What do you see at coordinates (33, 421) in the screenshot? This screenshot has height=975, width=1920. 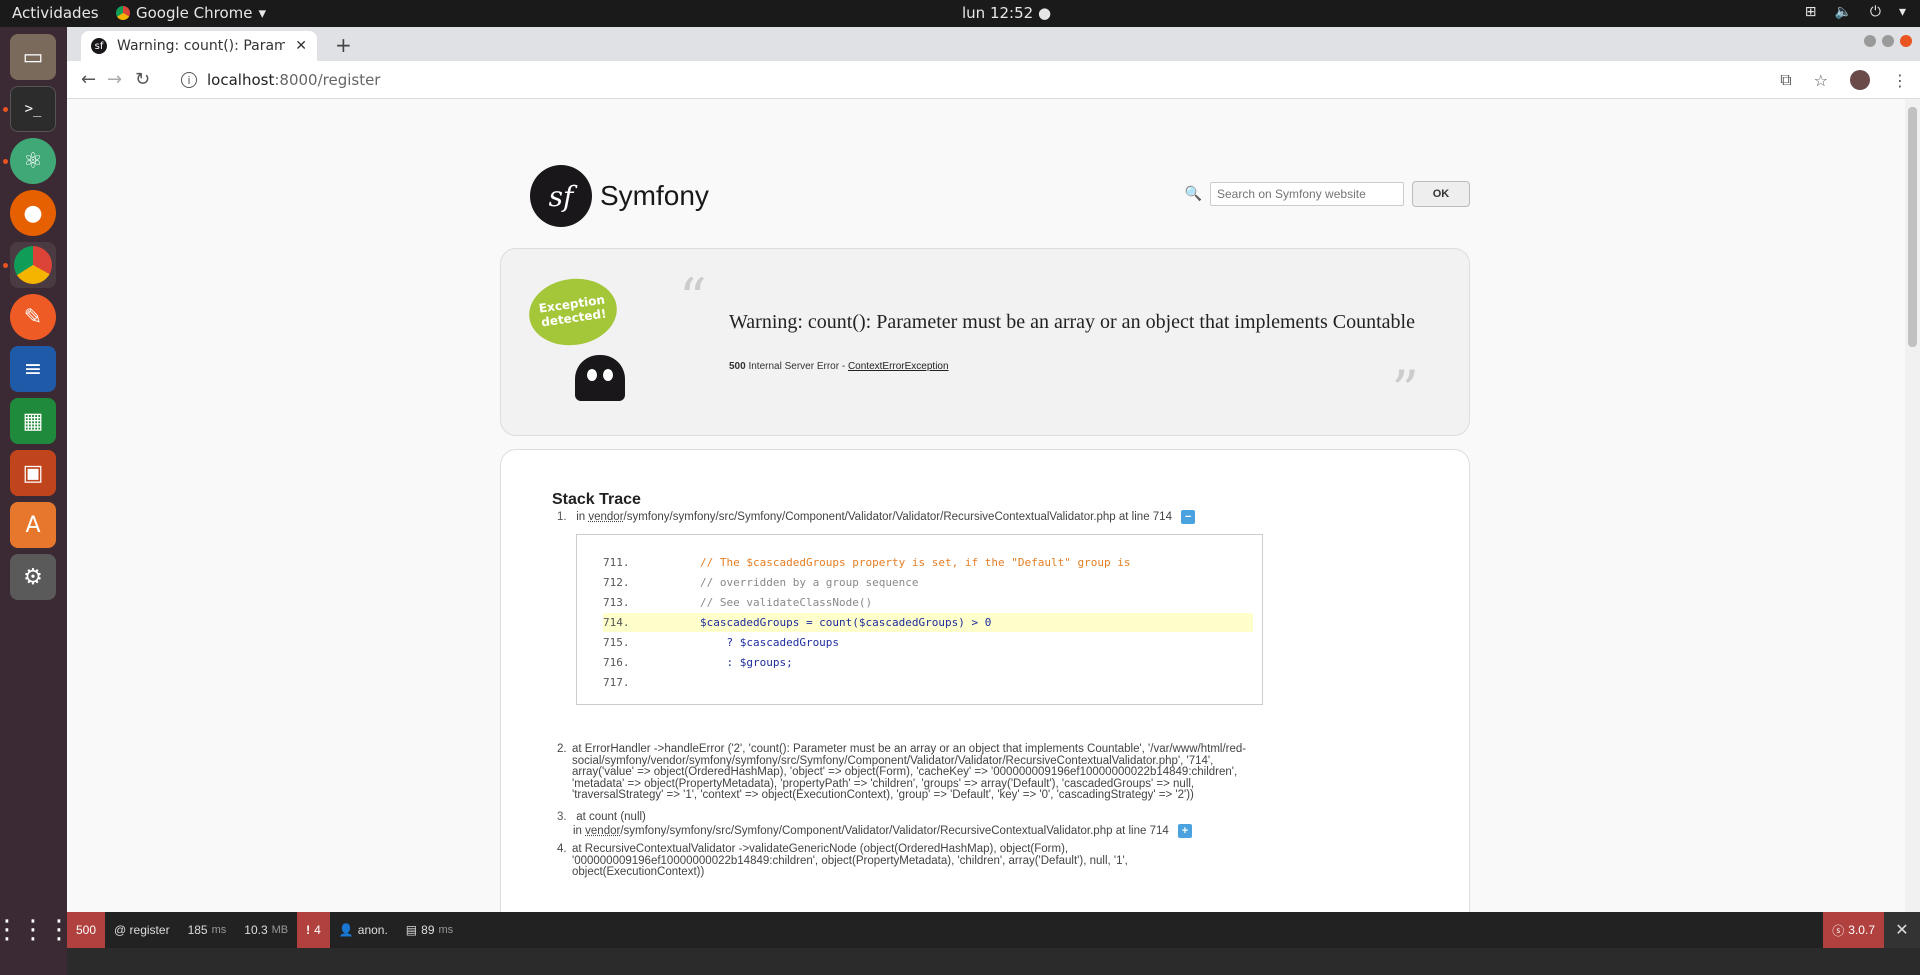 I see `calc-icon: ▦` at bounding box center [33, 421].